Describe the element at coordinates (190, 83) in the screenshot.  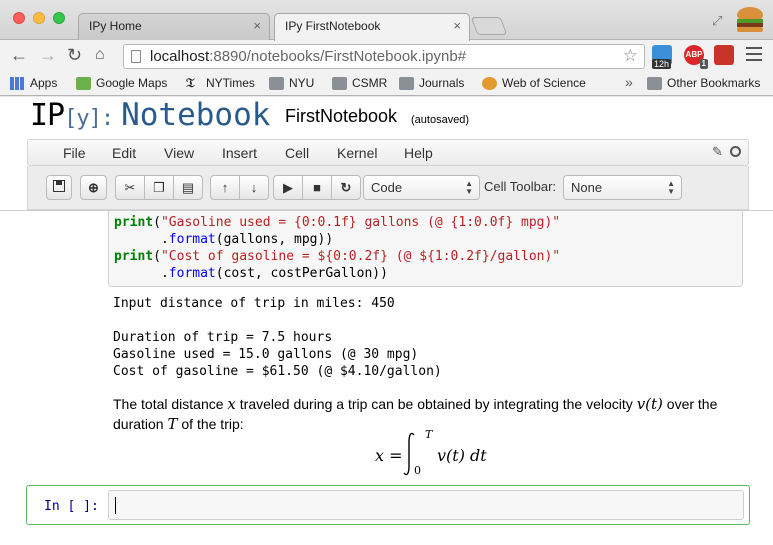
I see `nytimes-icon: 𝔗` at that location.